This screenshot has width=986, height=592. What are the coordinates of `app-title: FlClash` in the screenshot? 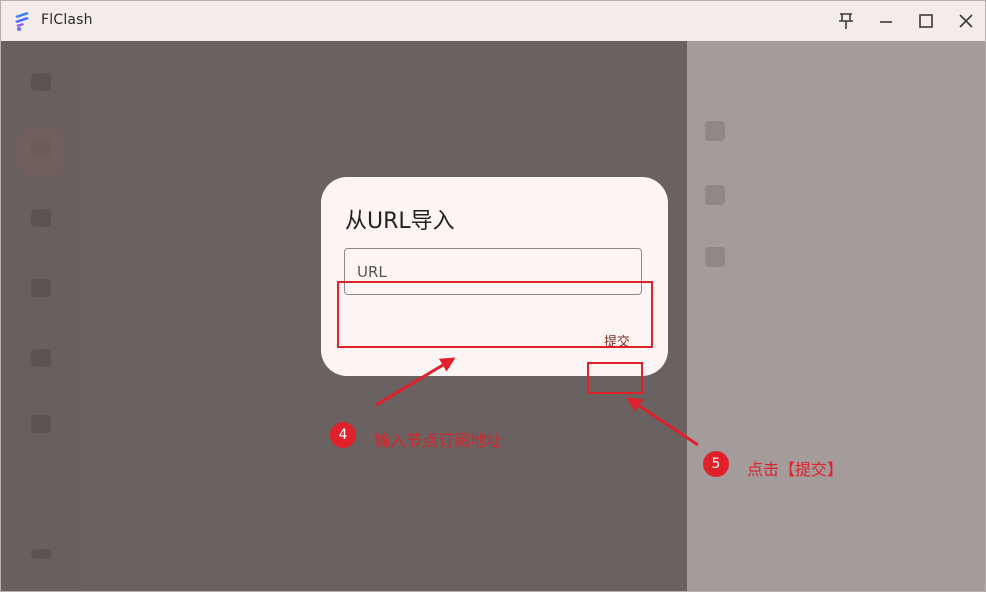 It's located at (67, 20).